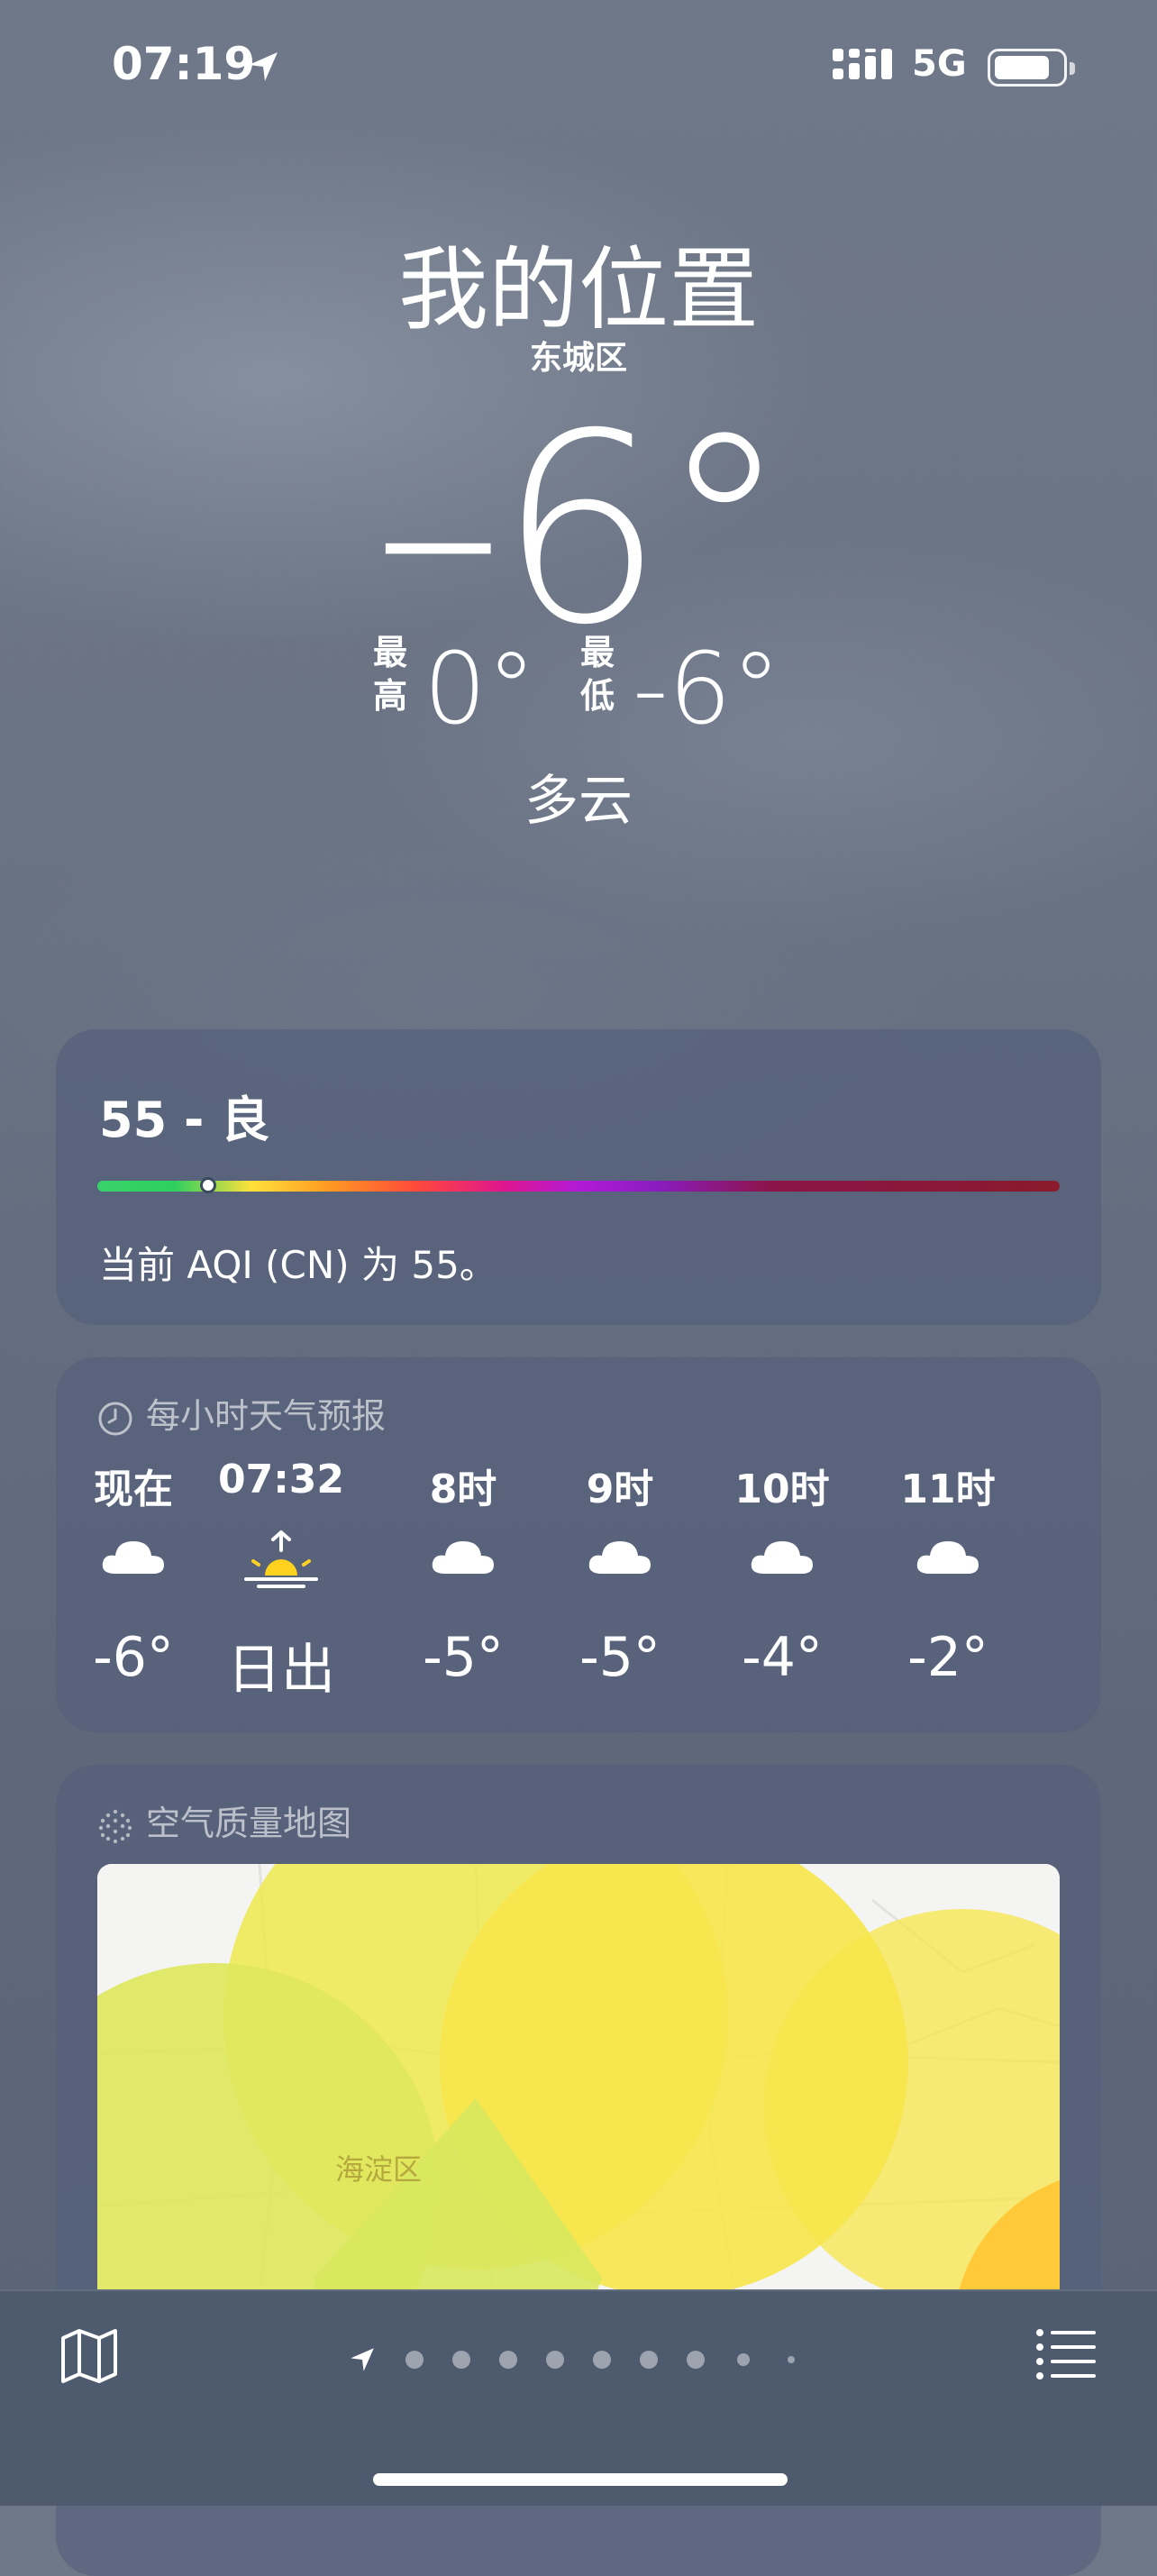  Describe the element at coordinates (89, 2355) in the screenshot. I see `map-icon` at that location.